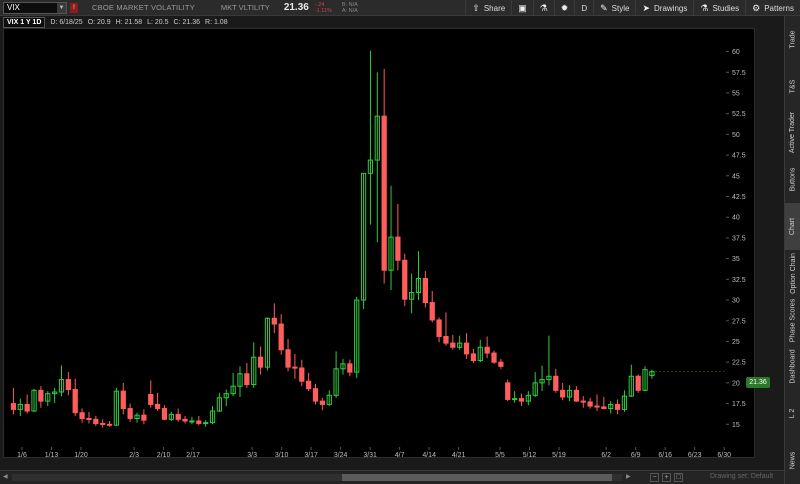  I want to click on bar-close: C: 21.36, so click(187, 22).